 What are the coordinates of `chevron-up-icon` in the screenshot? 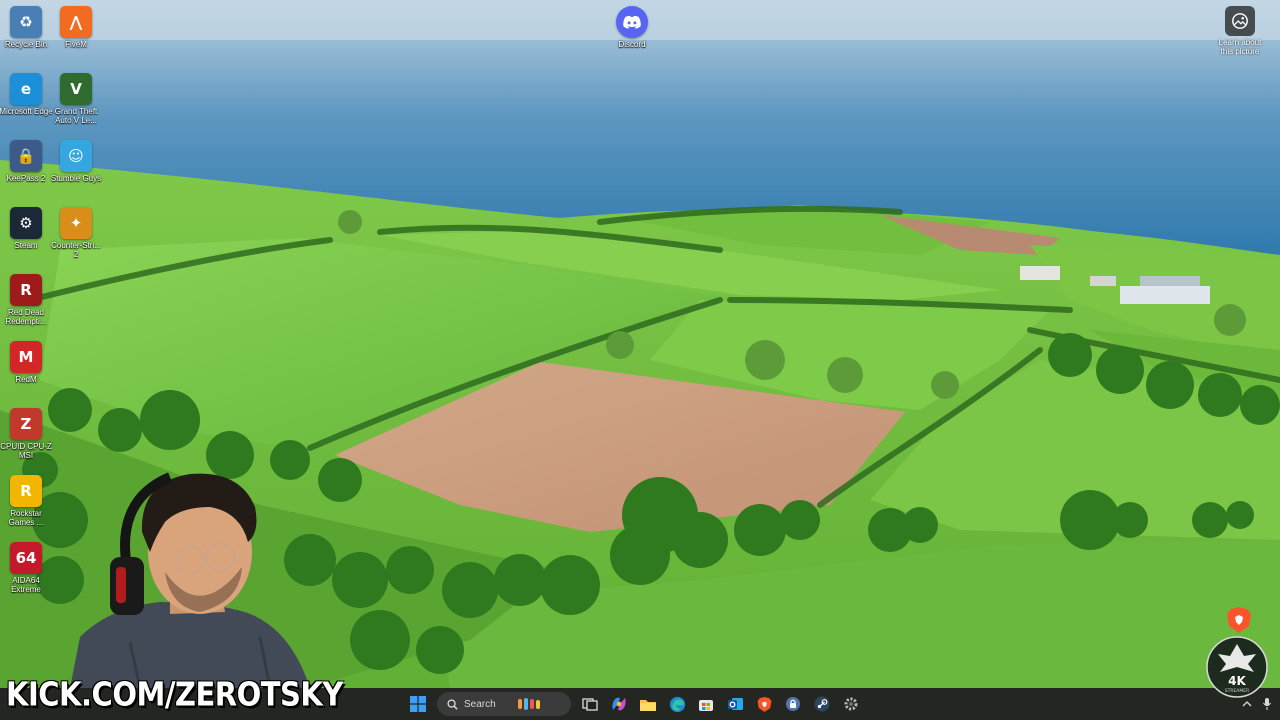 It's located at (1247, 704).